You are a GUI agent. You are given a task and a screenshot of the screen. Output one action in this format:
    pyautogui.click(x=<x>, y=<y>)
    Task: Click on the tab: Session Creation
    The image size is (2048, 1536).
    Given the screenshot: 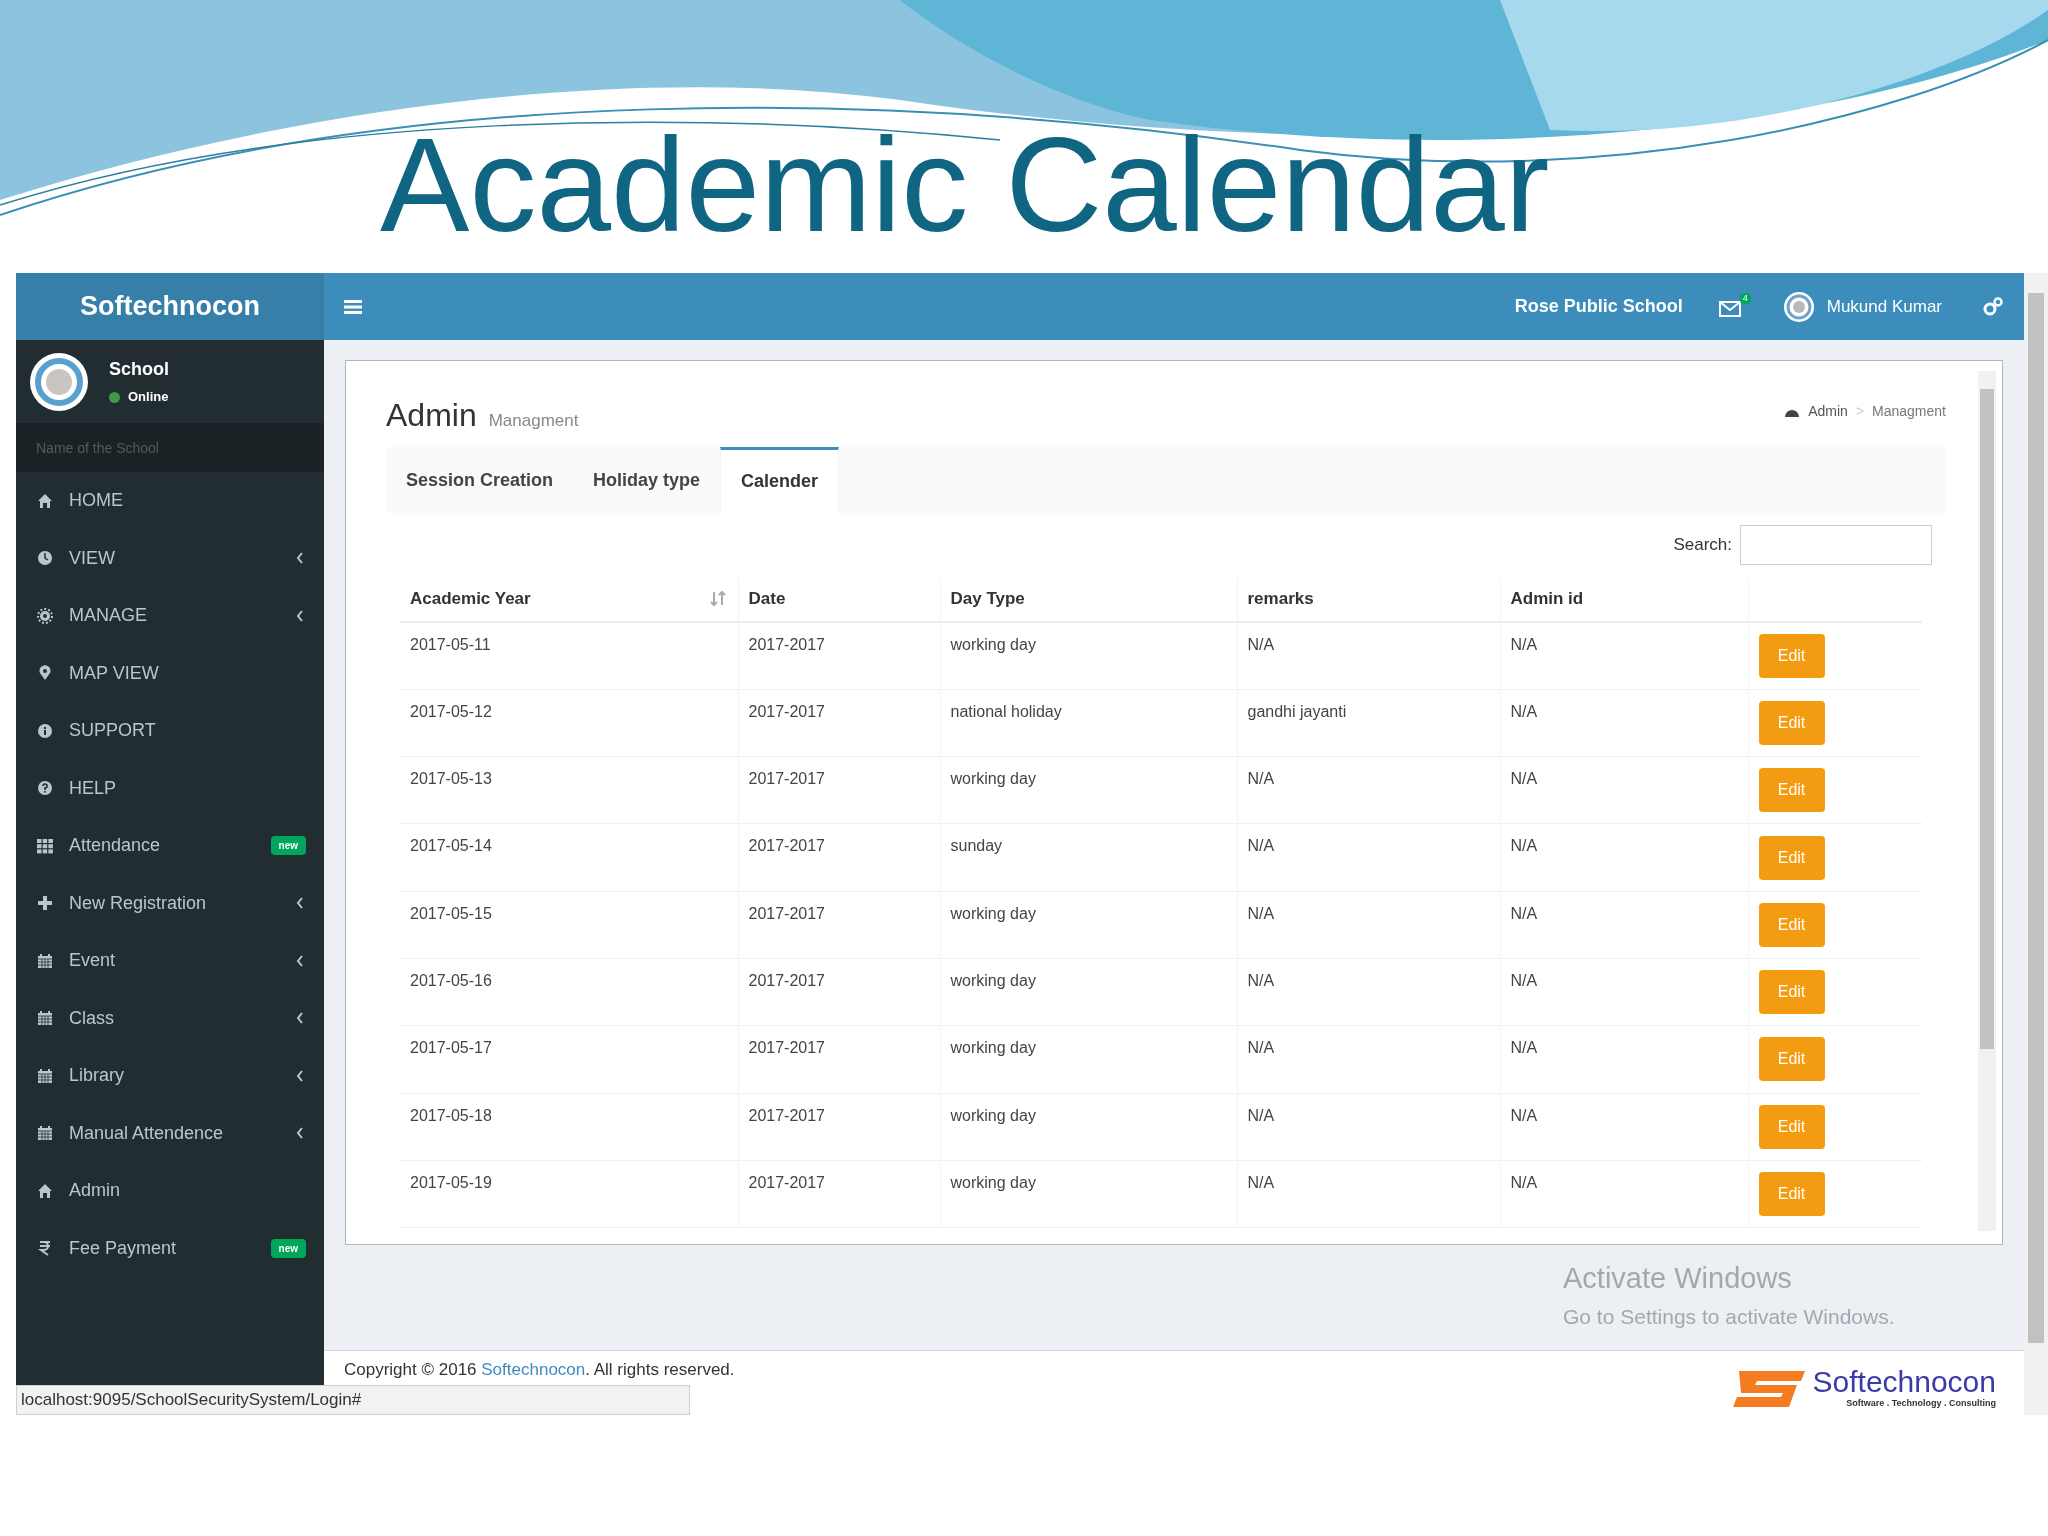 What is the action you would take?
    pyautogui.click(x=480, y=480)
    